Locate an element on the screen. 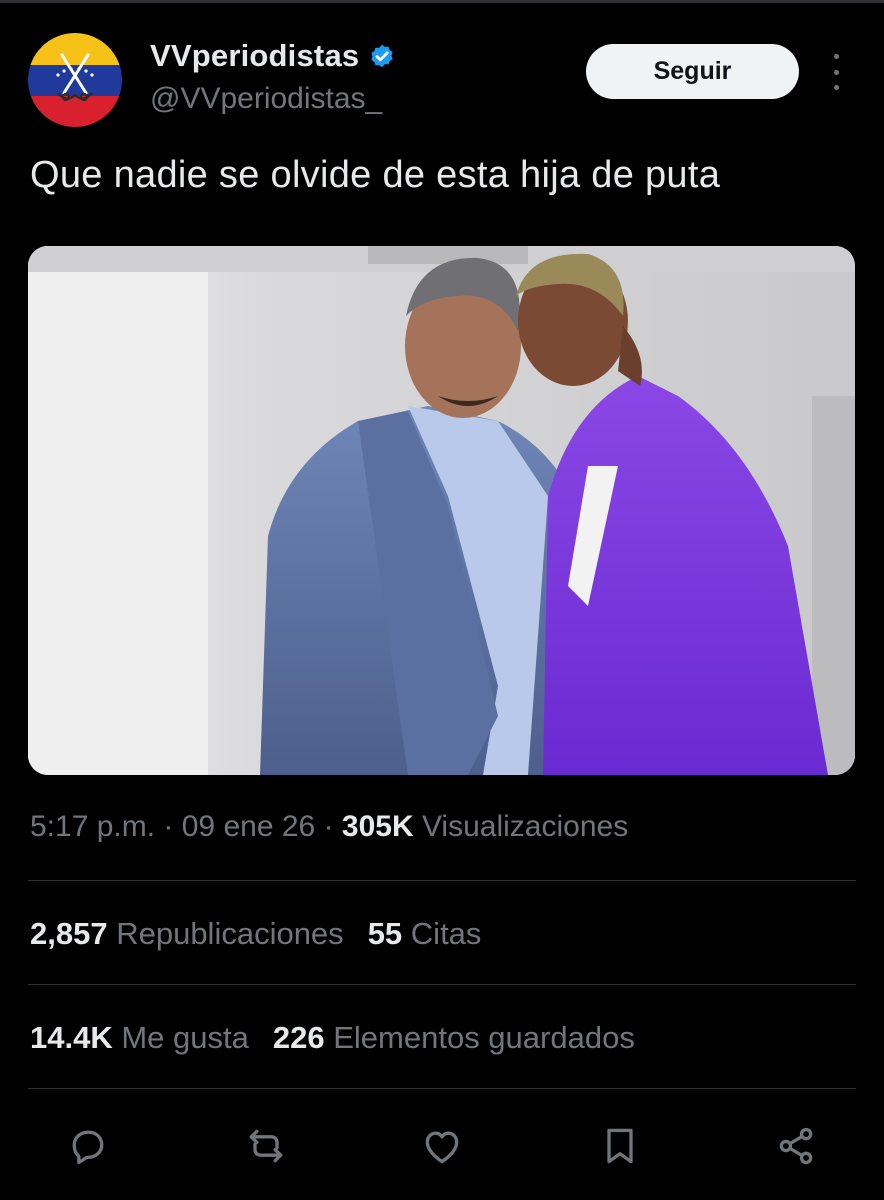  reposts-quotes-row: 2,857 Republicaciones 55 Citas is located at coordinates (255, 934).